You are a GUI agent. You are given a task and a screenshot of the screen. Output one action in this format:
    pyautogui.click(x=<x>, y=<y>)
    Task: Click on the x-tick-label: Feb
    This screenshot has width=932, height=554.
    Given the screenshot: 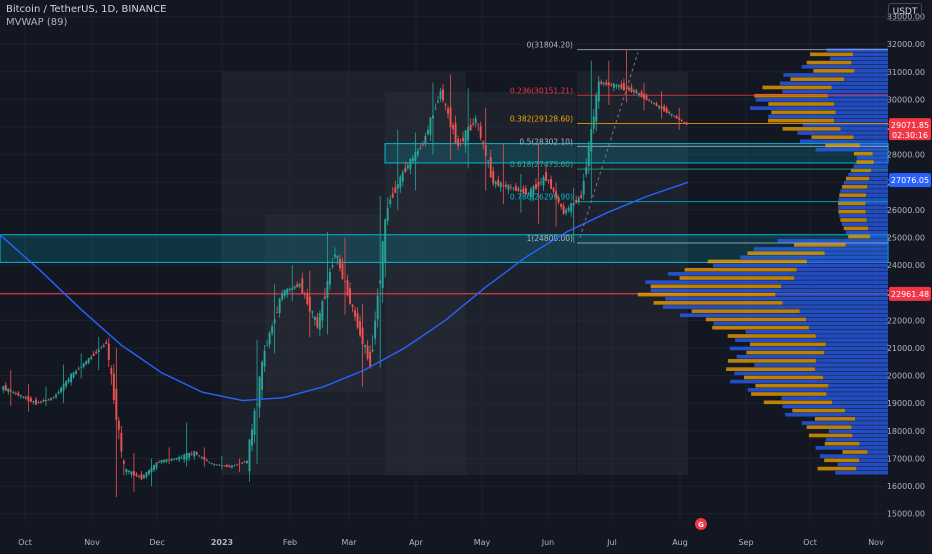 What is the action you would take?
    pyautogui.click(x=290, y=542)
    